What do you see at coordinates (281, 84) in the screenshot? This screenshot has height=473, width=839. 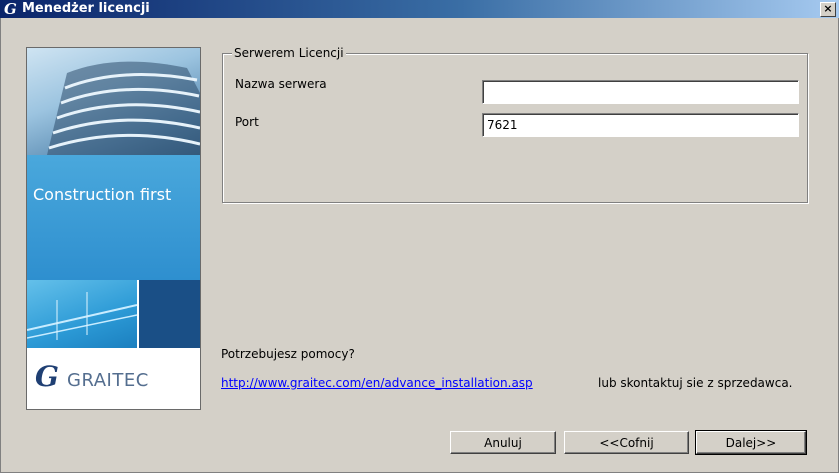 I see `server-name-label: Nazwa serwera` at bounding box center [281, 84].